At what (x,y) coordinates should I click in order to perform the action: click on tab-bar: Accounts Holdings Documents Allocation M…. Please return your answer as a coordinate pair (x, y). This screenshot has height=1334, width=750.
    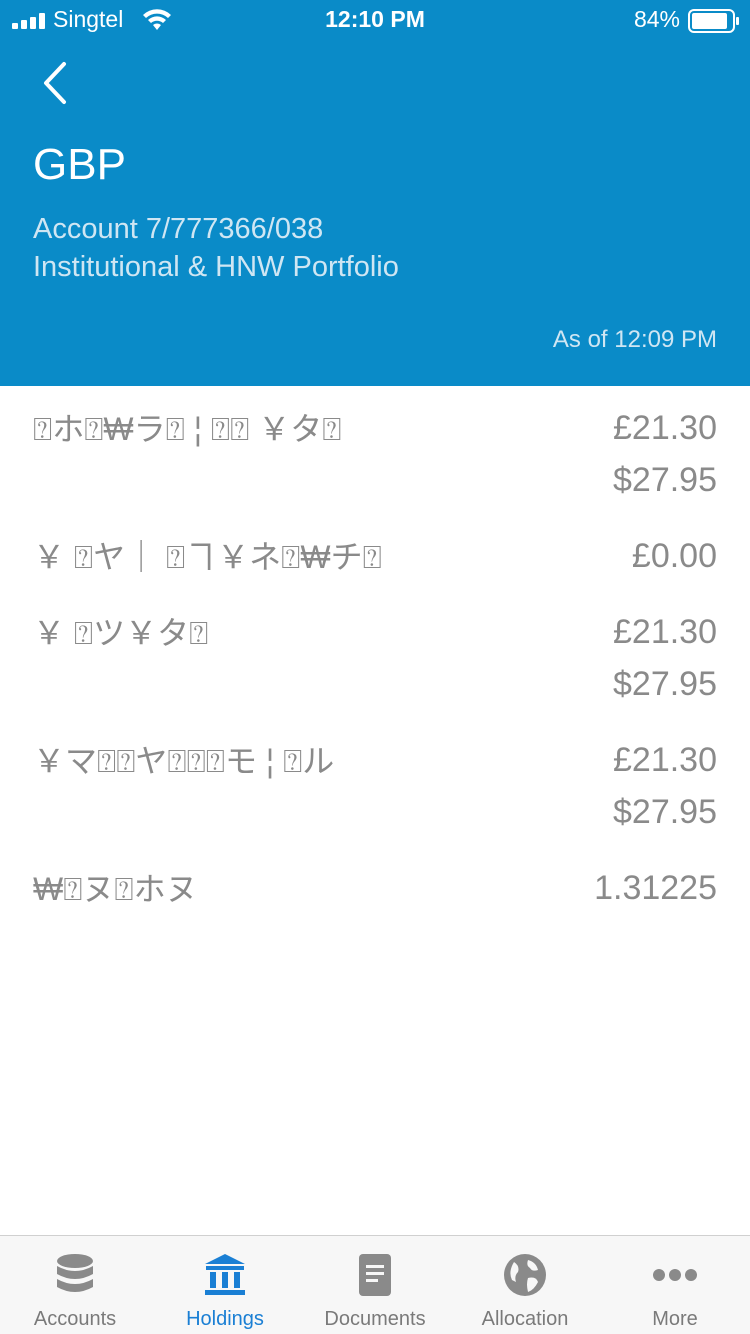
    Looking at the image, I should click on (375, 1284).